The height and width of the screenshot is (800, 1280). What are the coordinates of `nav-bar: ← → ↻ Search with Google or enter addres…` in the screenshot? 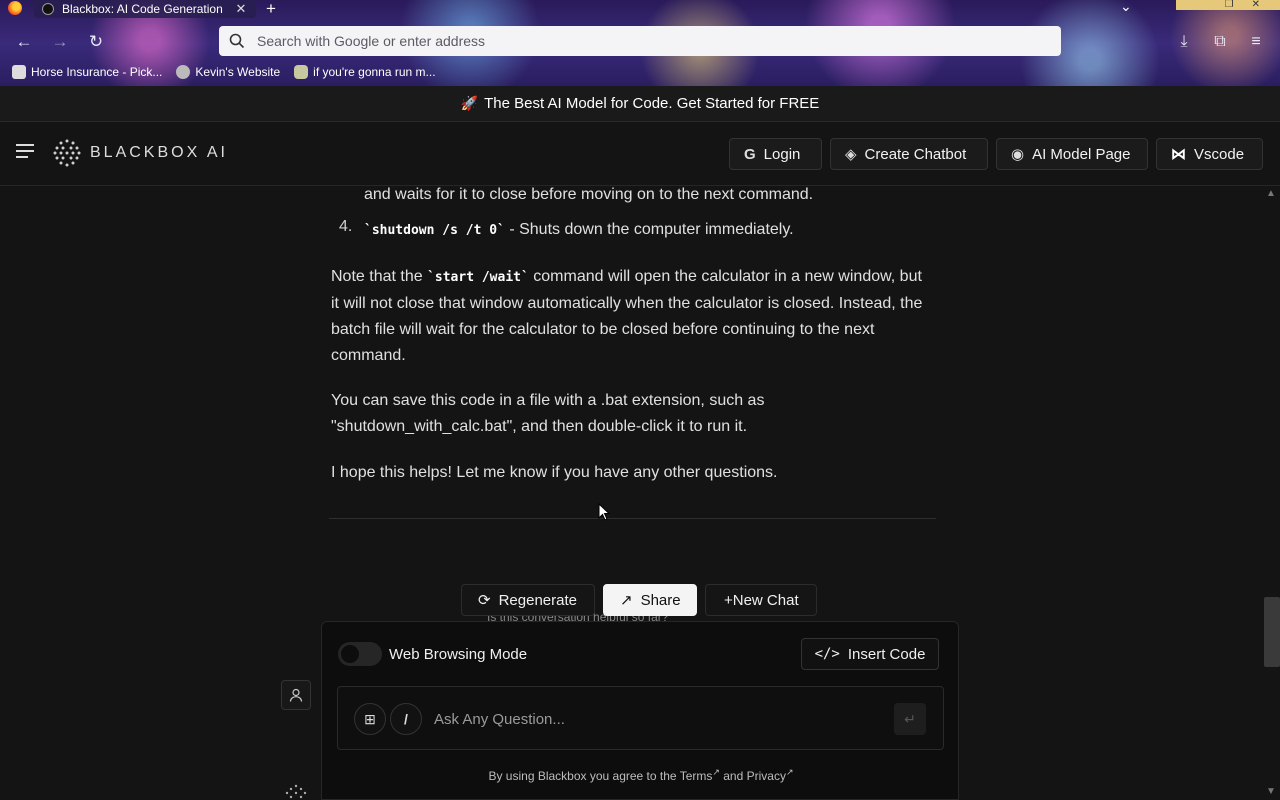 It's located at (640, 42).